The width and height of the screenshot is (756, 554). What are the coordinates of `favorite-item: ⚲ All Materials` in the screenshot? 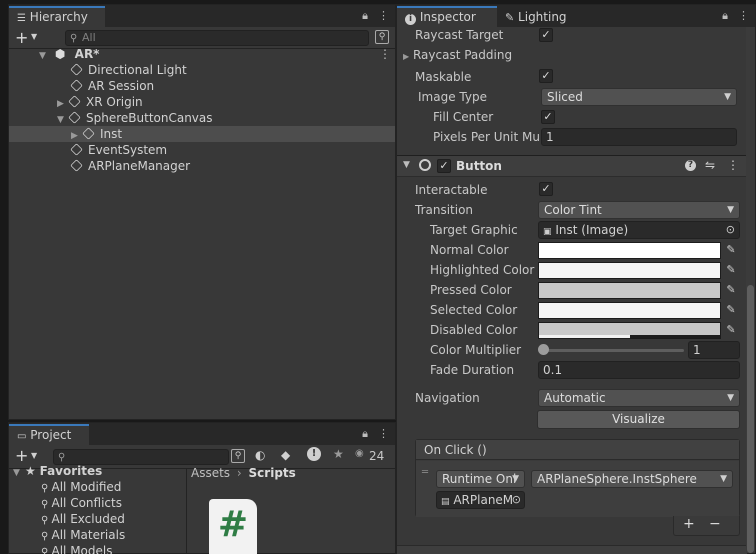 It's located at (83, 535).